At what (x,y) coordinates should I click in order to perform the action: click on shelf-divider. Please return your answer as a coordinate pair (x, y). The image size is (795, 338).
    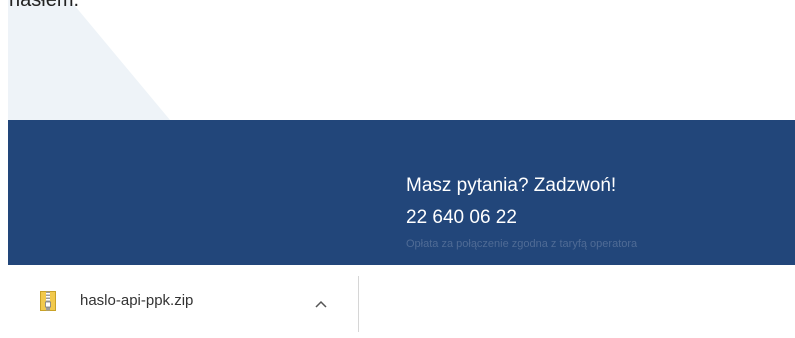
    Looking at the image, I should click on (358, 304).